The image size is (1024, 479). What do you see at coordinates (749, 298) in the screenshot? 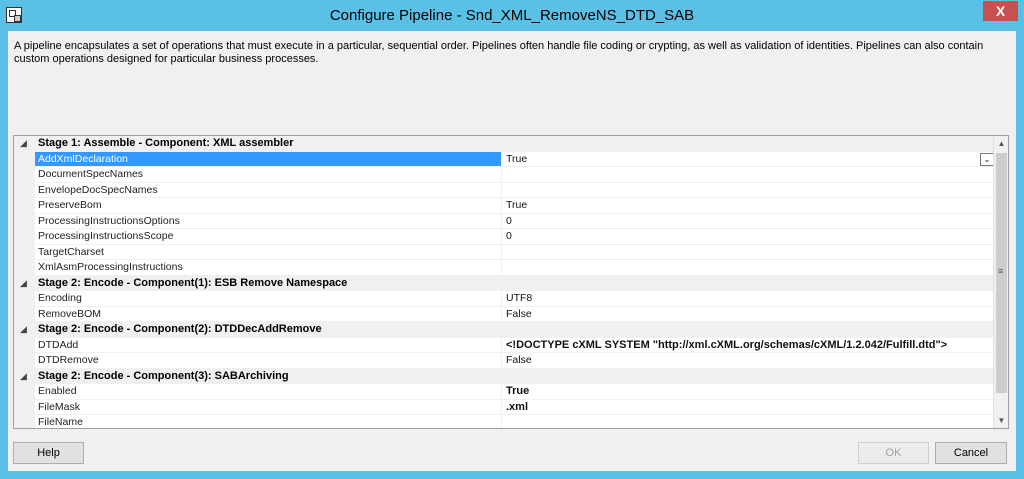
I see `property-value: UTF8` at bounding box center [749, 298].